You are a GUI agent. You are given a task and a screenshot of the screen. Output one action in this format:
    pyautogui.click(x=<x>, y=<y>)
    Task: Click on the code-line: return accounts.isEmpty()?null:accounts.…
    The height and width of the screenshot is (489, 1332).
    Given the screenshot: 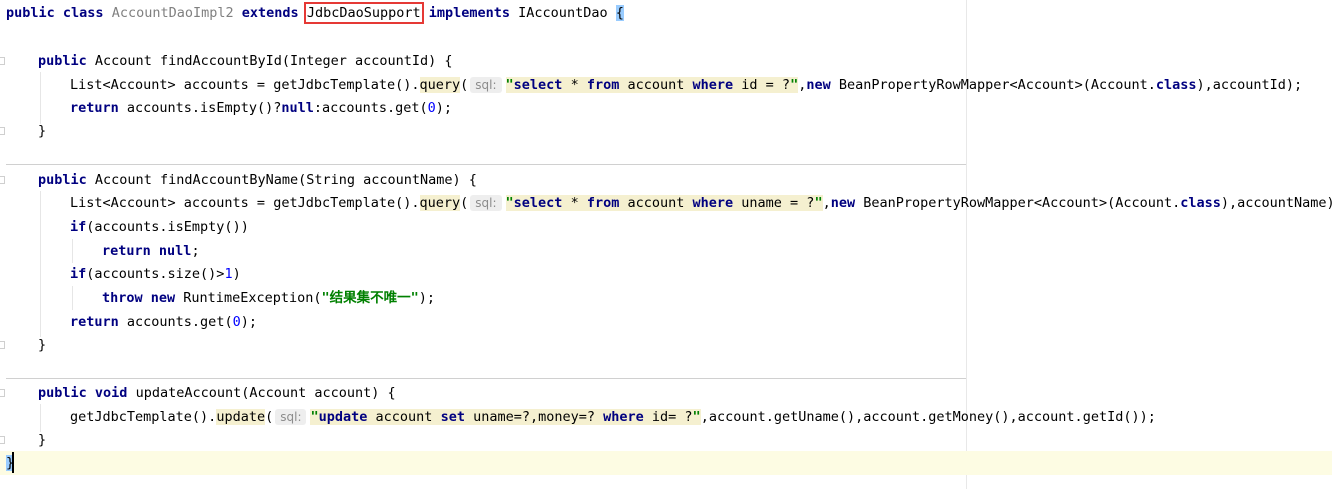 What is the action you would take?
    pyautogui.click(x=261, y=108)
    